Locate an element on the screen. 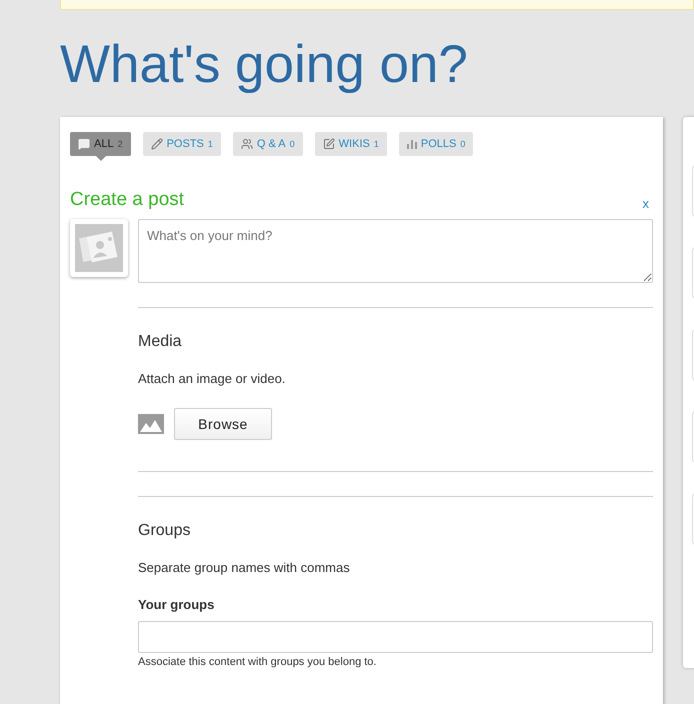 The image size is (694, 704). post-textarea: What's on your mind? is located at coordinates (395, 251).